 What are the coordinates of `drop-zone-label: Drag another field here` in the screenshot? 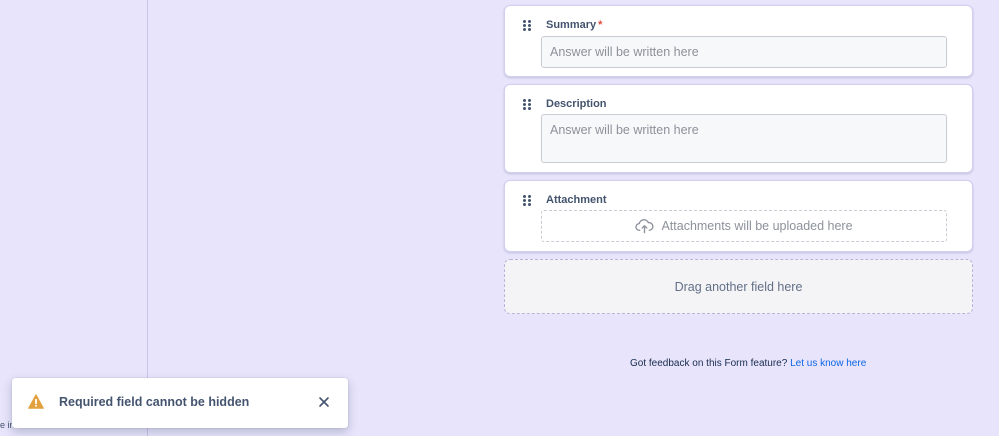 It's located at (738, 286).